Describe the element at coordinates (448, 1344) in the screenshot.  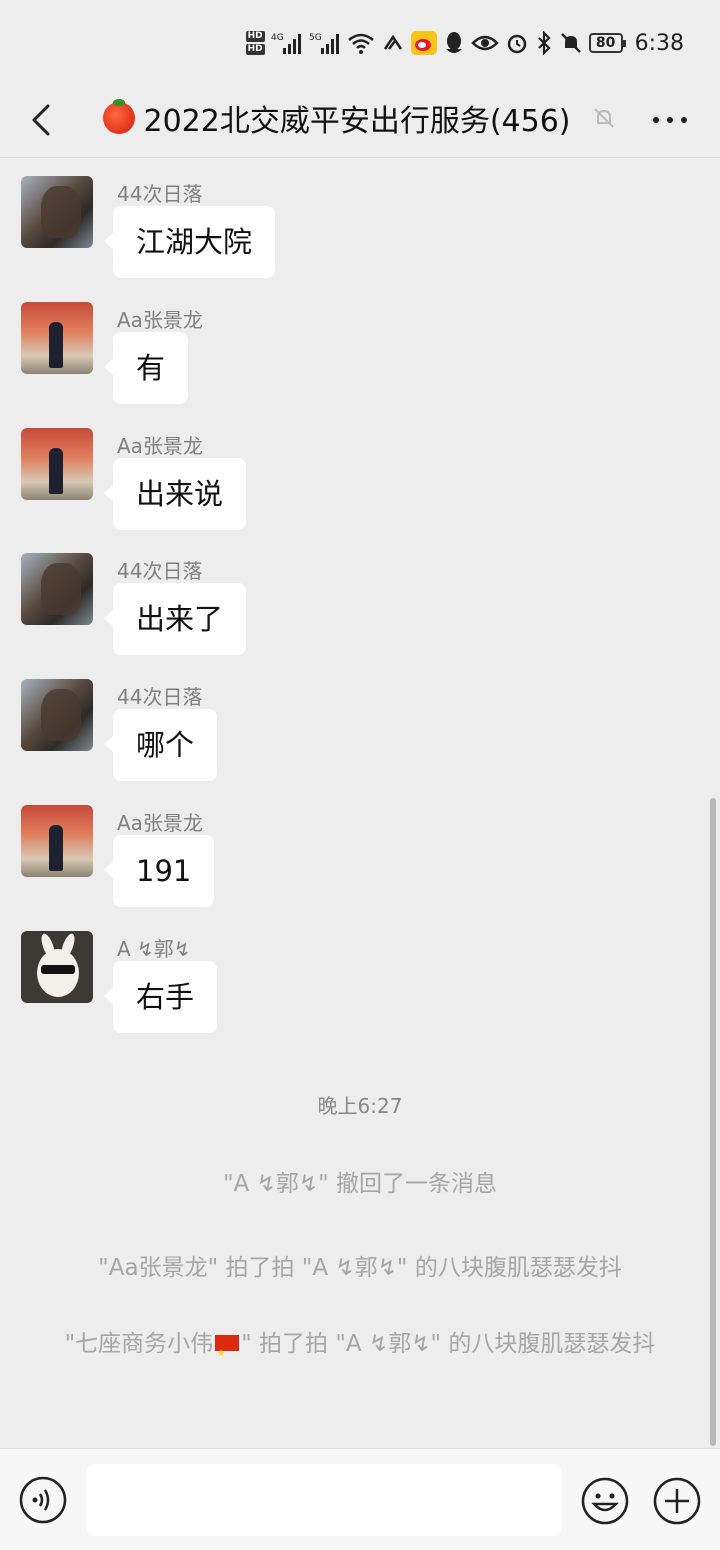
I see `system-note-suffix: " 拍了拍 "A ↯郭↯" 的八块腹肌瑟瑟发抖` at that location.